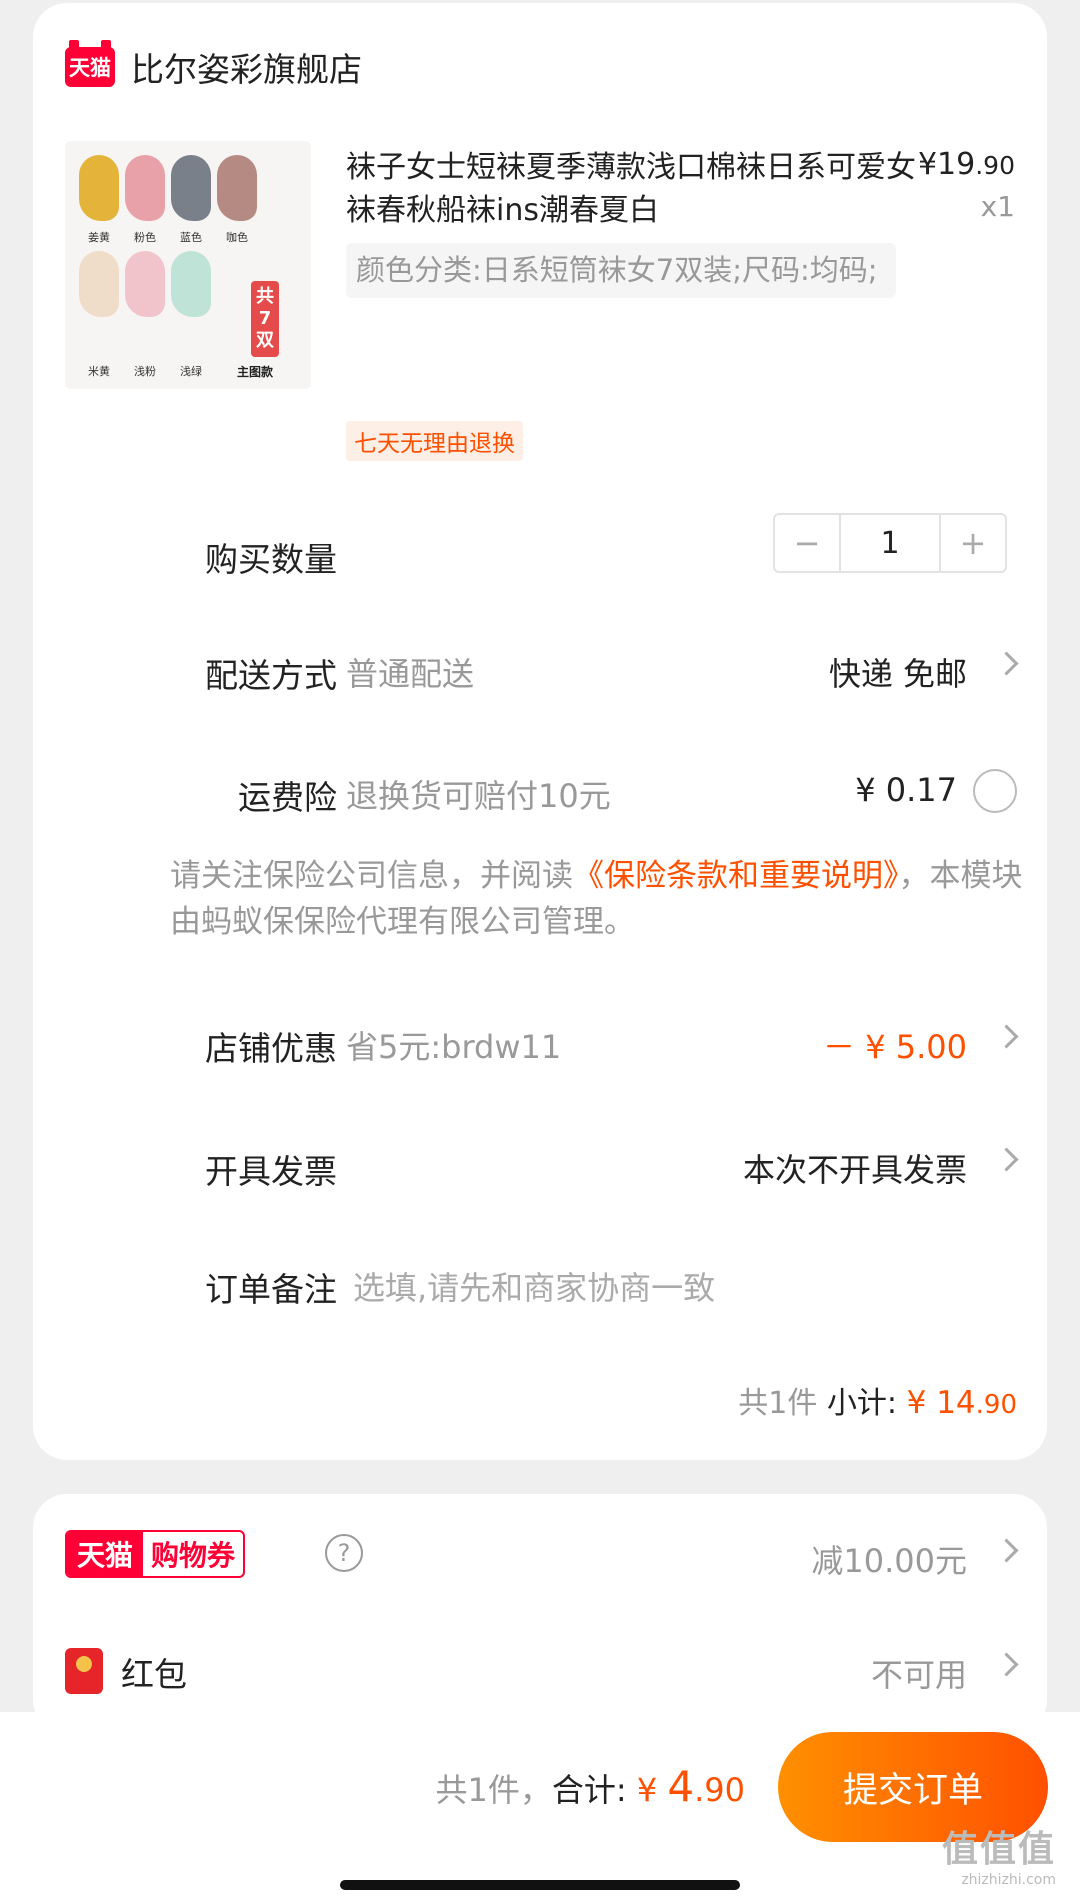 The image size is (1080, 1904). Describe the element at coordinates (540, 1670) in the screenshot. I see `red-packet-row: 不可用` at that location.